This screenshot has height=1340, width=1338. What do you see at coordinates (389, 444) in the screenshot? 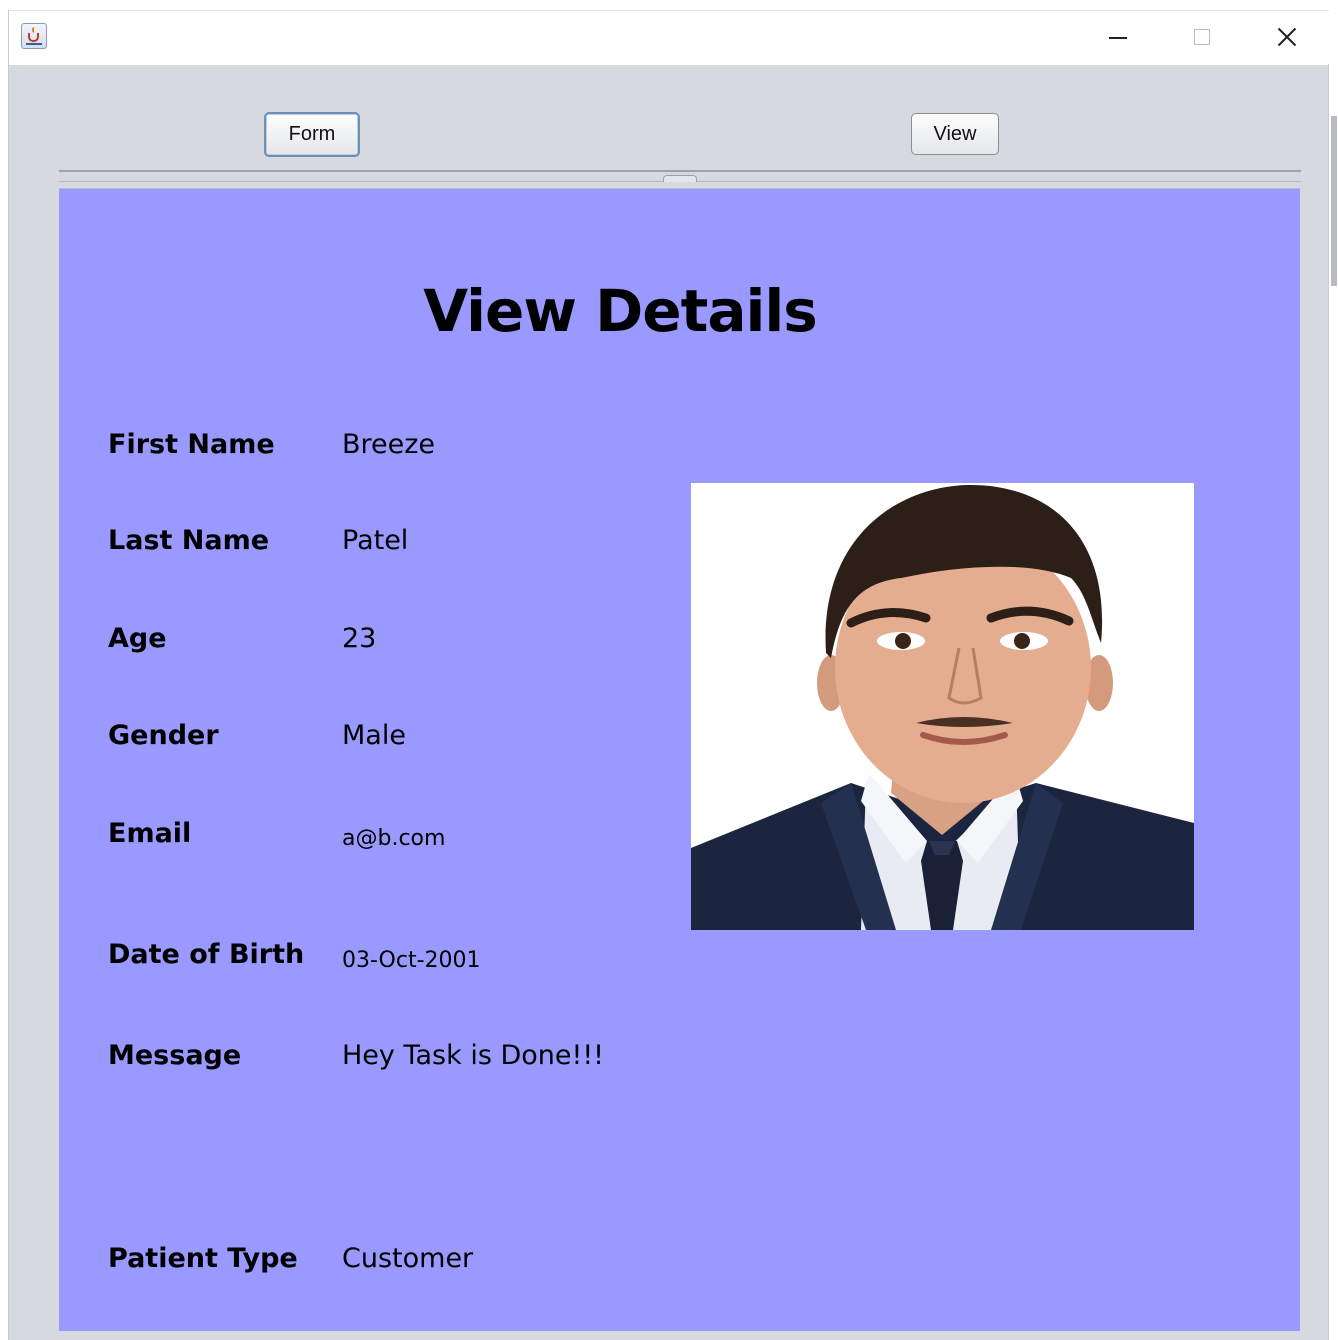
I see `first-name-value: Breeze` at bounding box center [389, 444].